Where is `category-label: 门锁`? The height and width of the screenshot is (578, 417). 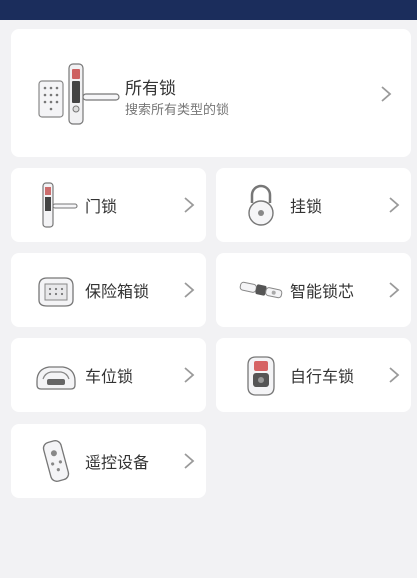 category-label: 门锁 is located at coordinates (101, 206).